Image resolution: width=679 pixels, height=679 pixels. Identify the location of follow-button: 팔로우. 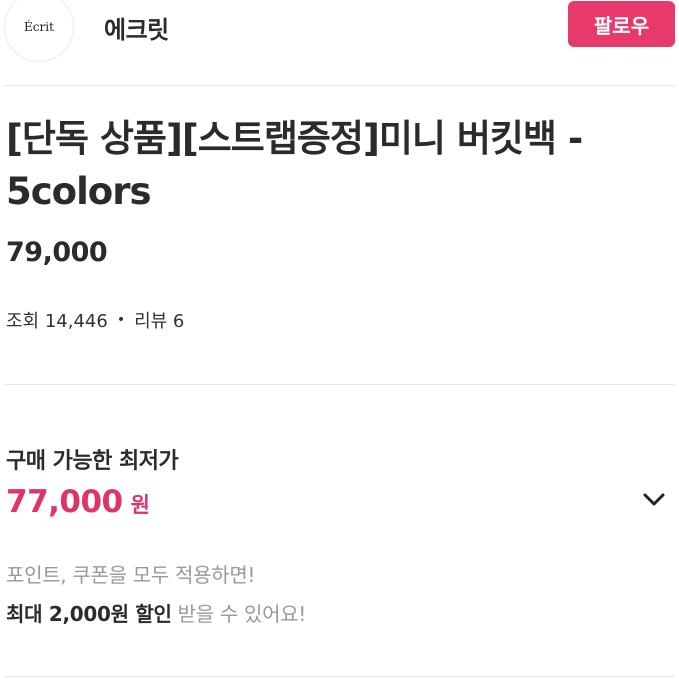
(621, 24).